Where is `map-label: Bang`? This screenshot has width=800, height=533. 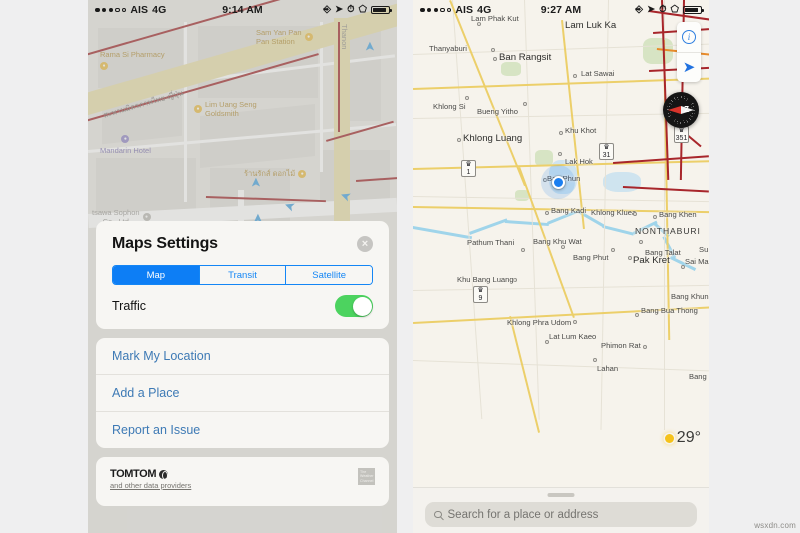
map-label: Bang is located at coordinates (698, 376).